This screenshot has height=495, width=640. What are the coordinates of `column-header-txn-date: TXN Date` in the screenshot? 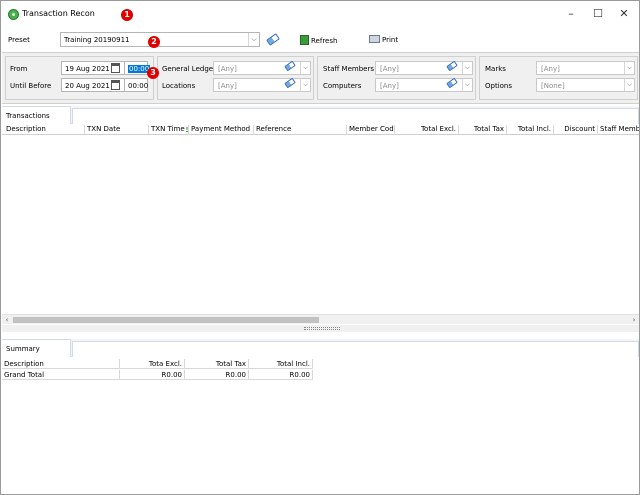 It's located at (117, 130).